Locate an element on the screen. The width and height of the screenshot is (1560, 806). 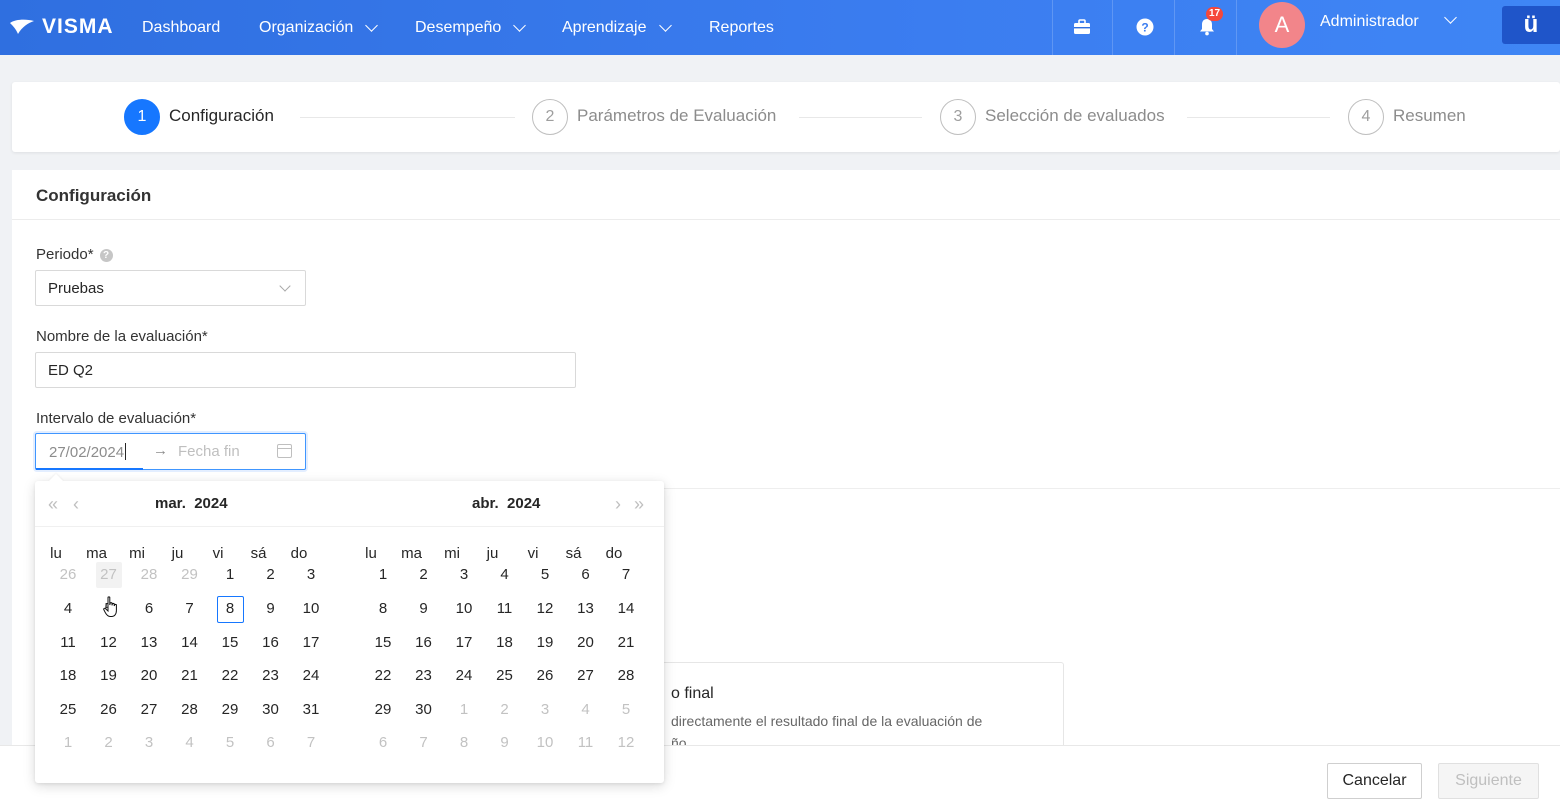
start-date-input: 27/02/2024 is located at coordinates (88, 452).